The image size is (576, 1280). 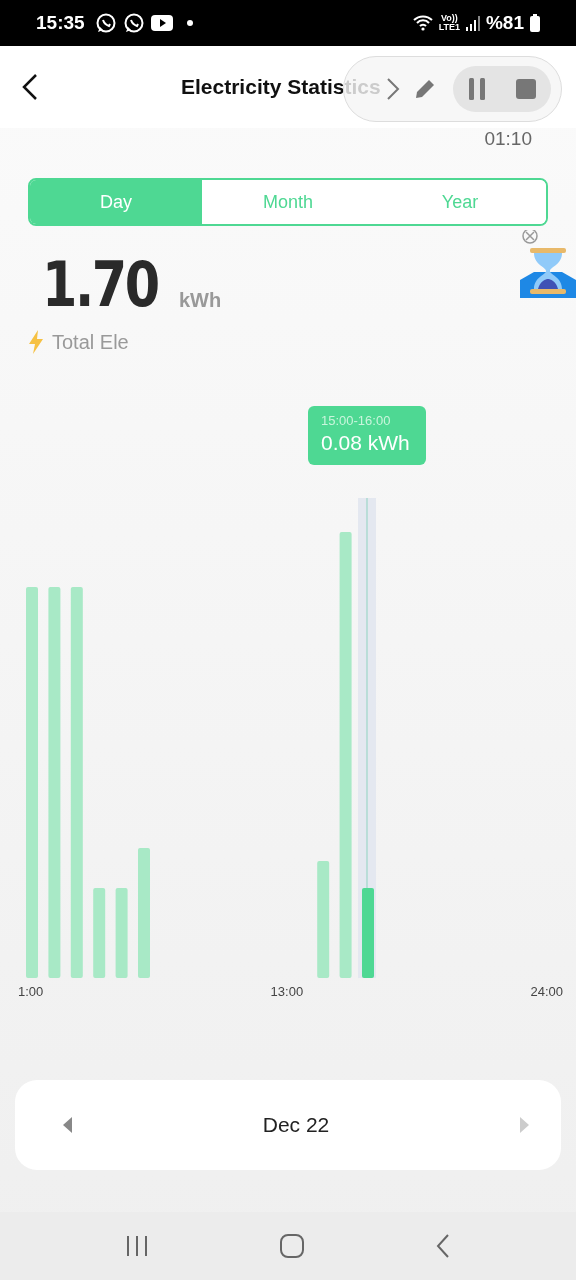 I want to click on axis-label: 1:00, so click(x=31, y=991).